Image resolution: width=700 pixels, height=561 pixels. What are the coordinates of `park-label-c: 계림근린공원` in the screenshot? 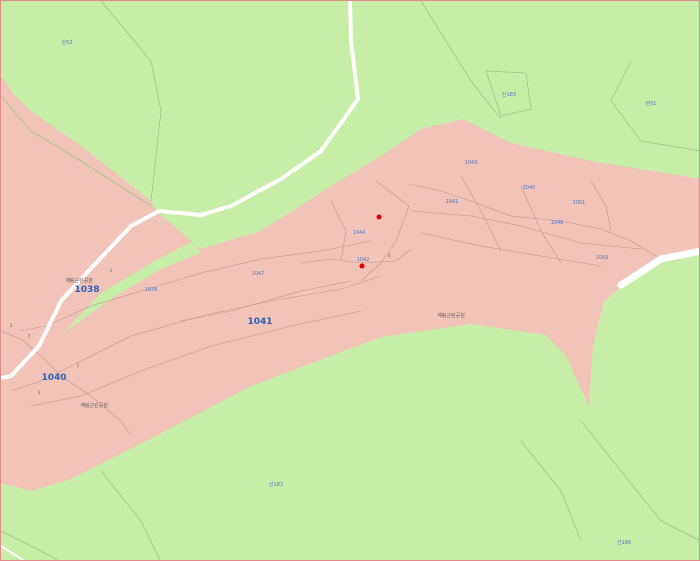 It's located at (94, 406).